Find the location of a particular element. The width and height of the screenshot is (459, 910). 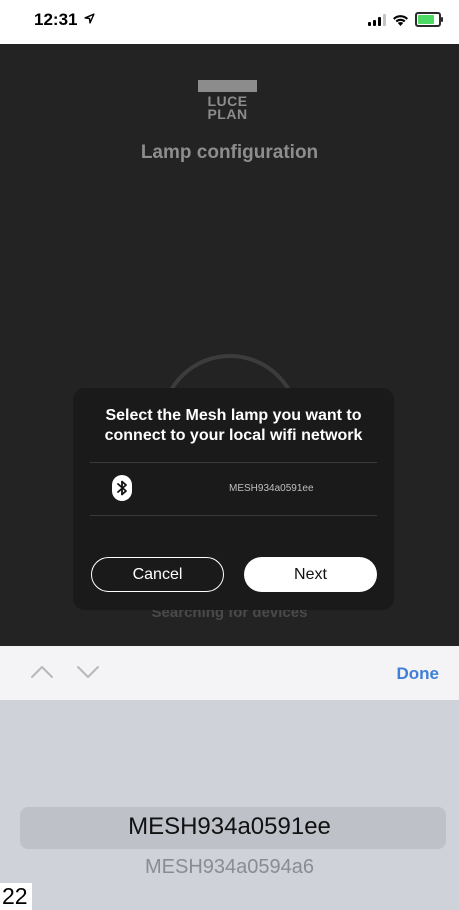

device-name: MESH934a0591ee is located at coordinates (271, 488).